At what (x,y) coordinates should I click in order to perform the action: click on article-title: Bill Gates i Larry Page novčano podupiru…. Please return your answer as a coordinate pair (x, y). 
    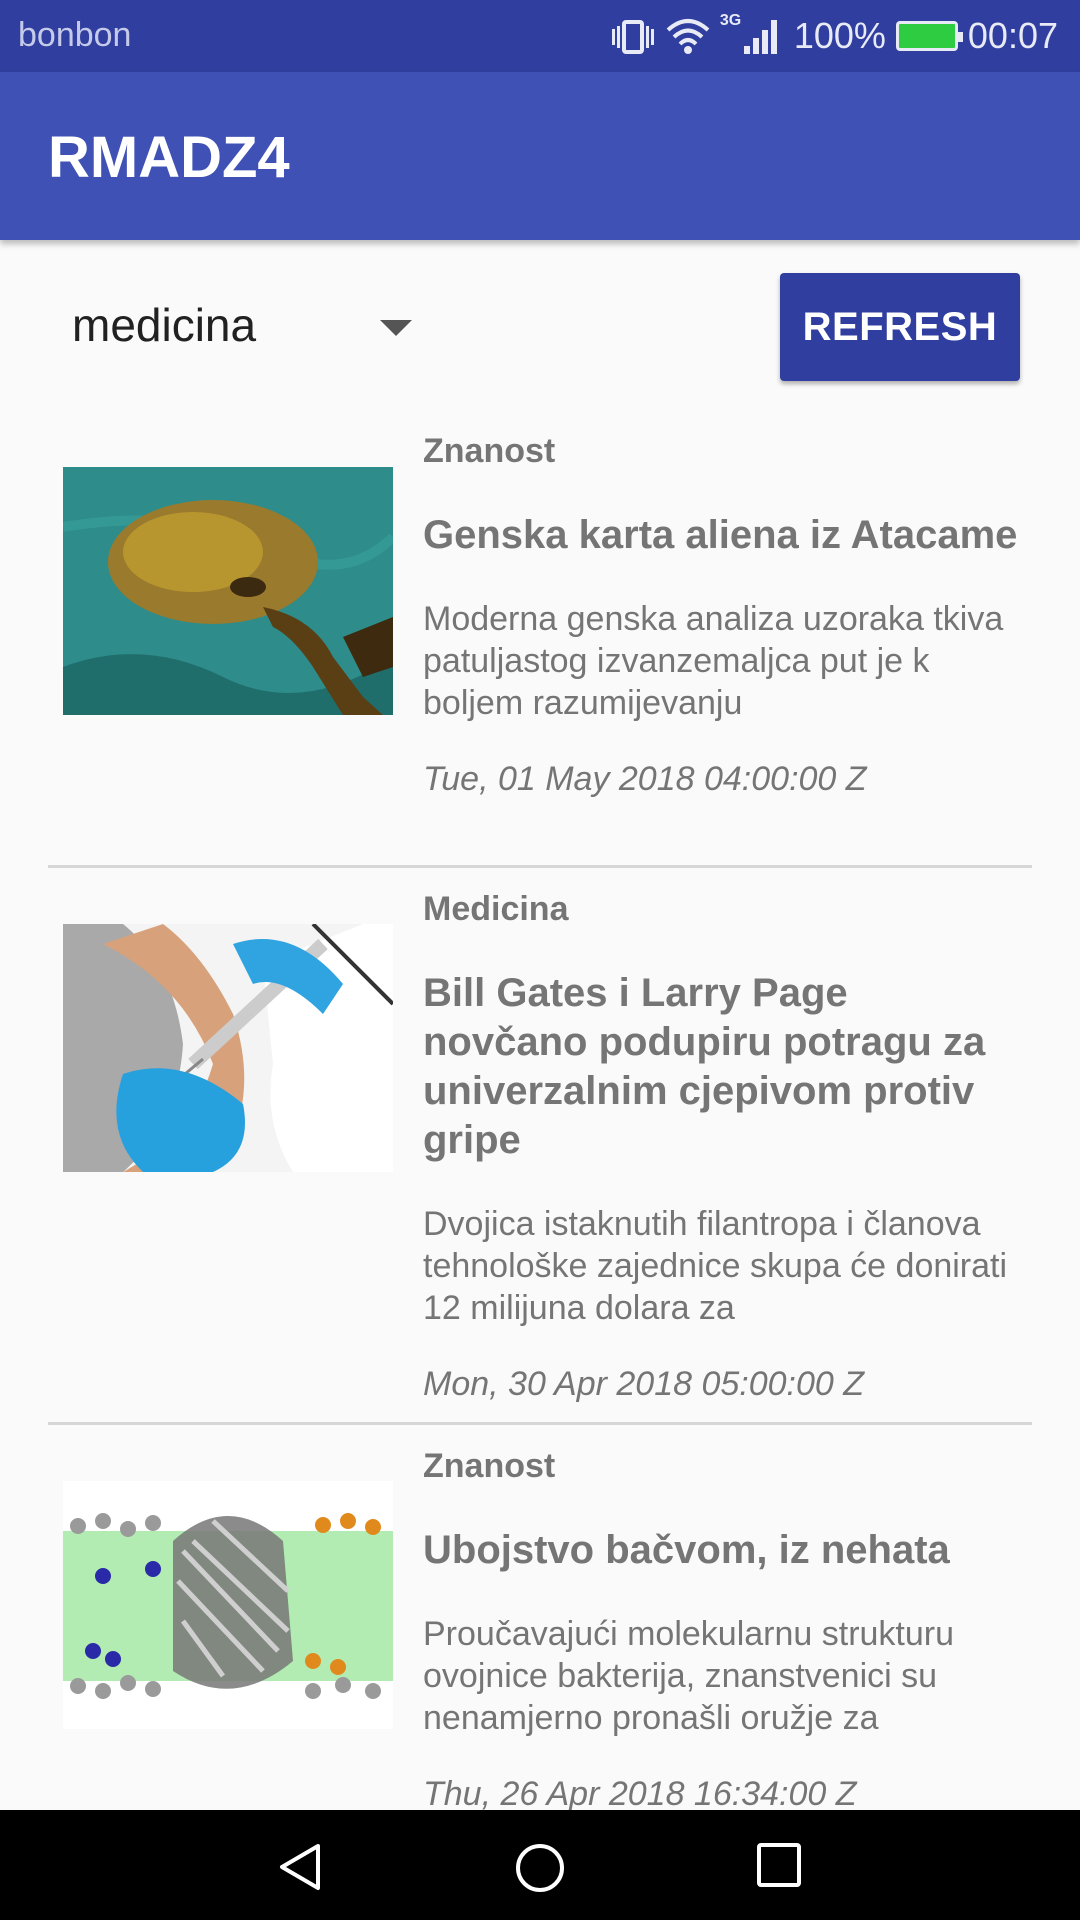
    Looking at the image, I should click on (704, 1066).